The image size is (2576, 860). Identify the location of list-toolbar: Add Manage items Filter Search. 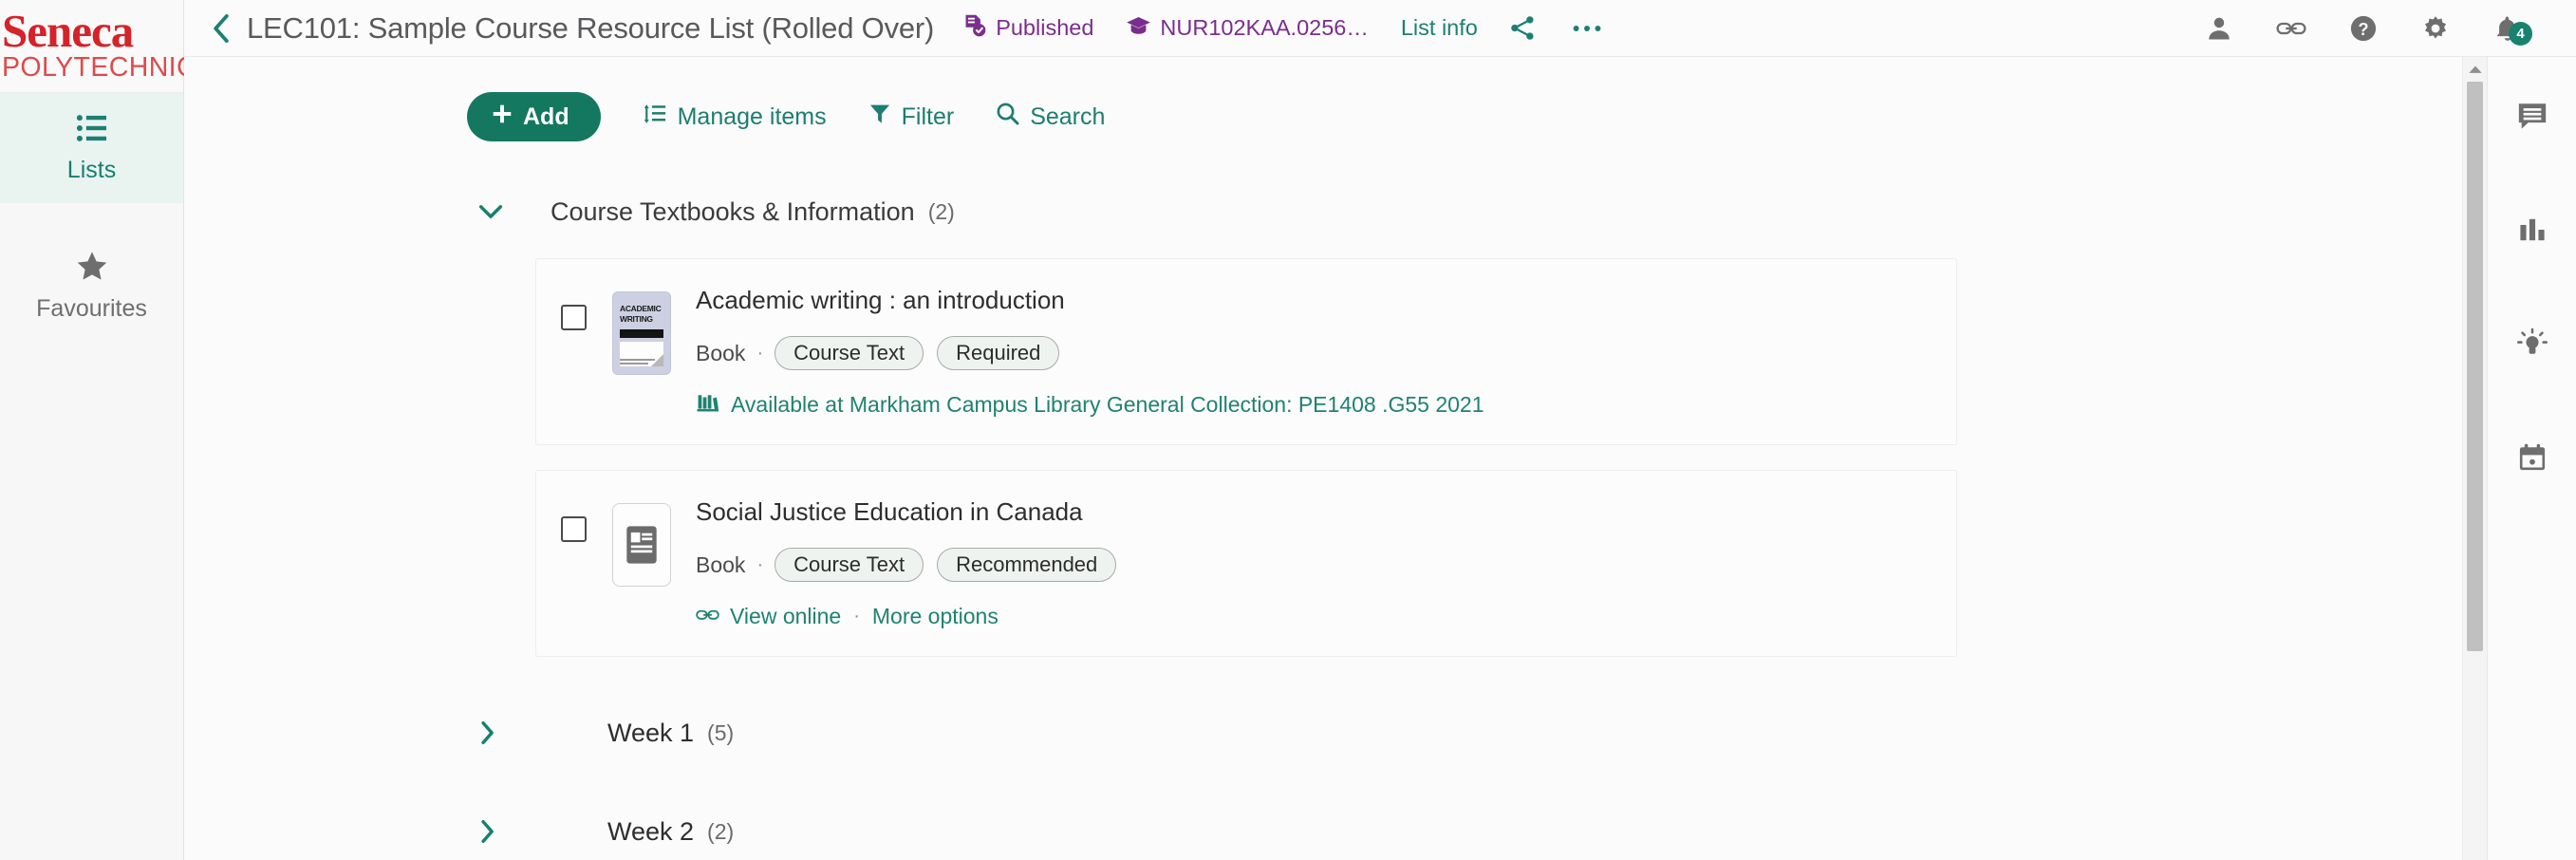
(1335, 99).